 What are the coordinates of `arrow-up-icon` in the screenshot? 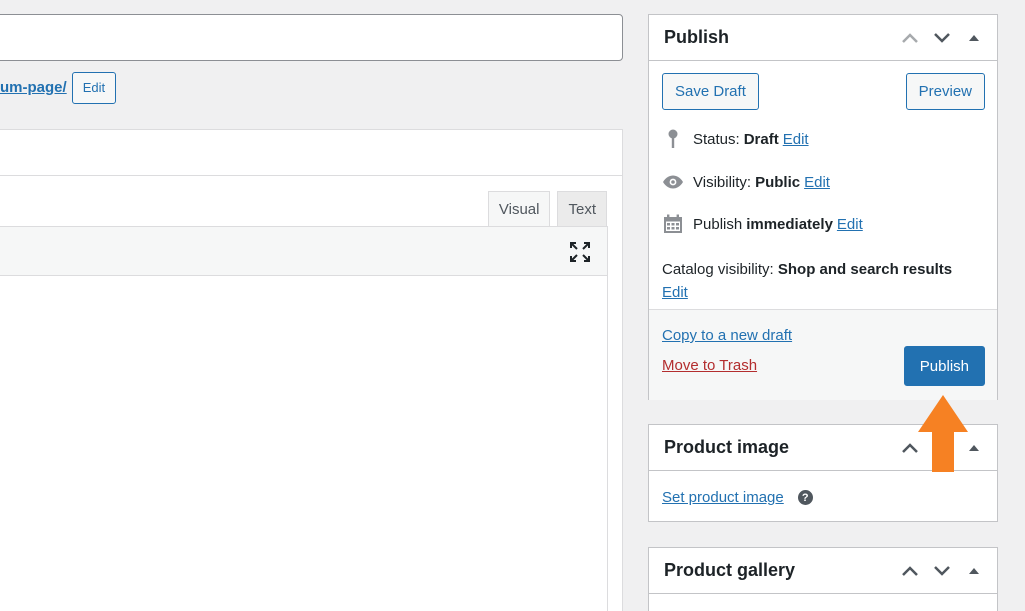 It's located at (943, 433).